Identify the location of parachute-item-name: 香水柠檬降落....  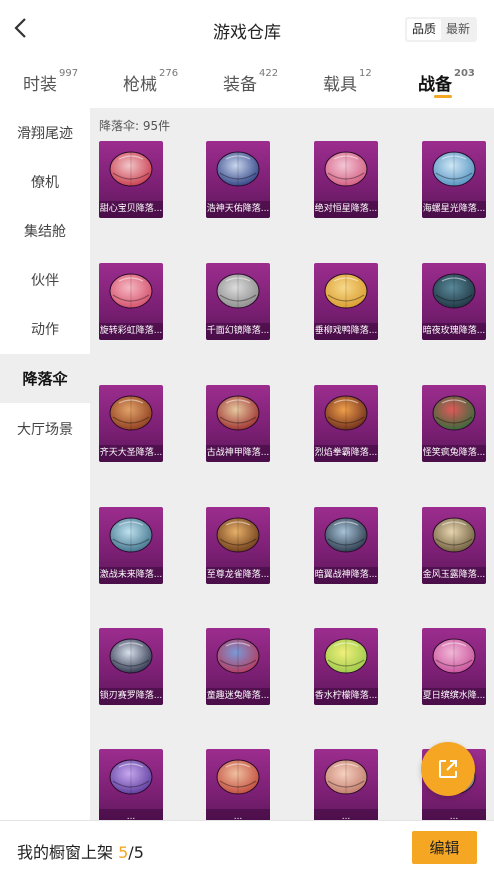
(346, 696).